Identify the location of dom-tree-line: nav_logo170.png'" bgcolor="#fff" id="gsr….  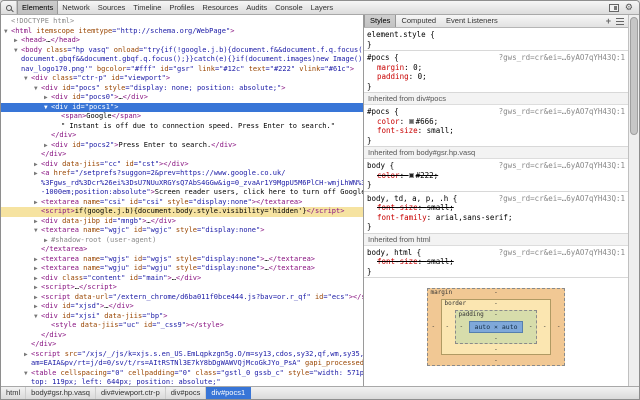
(182, 70).